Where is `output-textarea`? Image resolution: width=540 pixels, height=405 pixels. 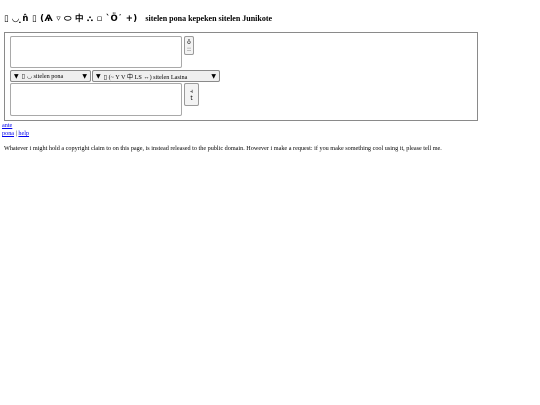
output-textarea is located at coordinates (96, 99).